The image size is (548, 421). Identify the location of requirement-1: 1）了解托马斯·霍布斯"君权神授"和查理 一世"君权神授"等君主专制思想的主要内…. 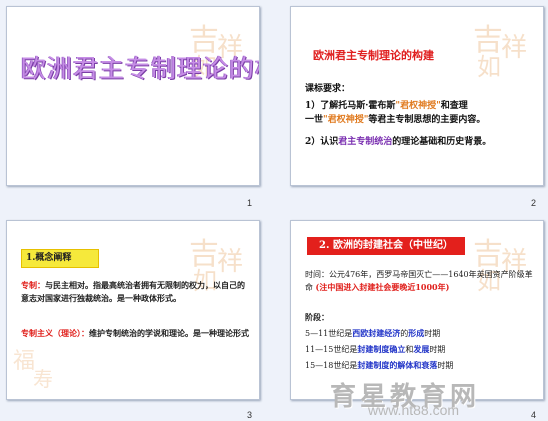
(395, 113).